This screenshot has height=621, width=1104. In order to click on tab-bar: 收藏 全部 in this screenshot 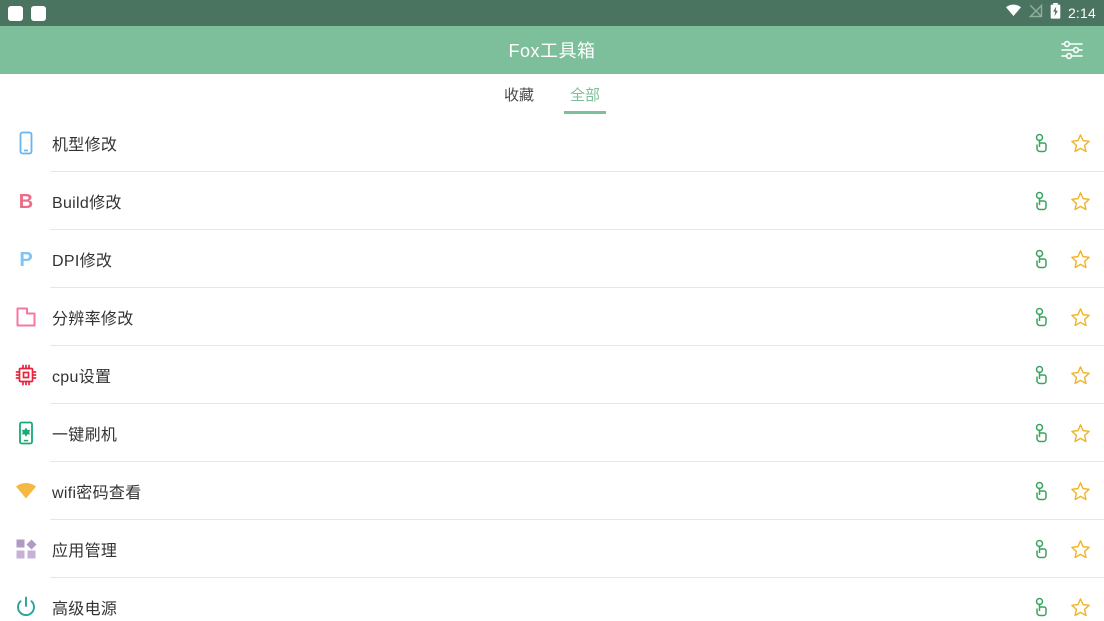, I will do `click(552, 94)`.